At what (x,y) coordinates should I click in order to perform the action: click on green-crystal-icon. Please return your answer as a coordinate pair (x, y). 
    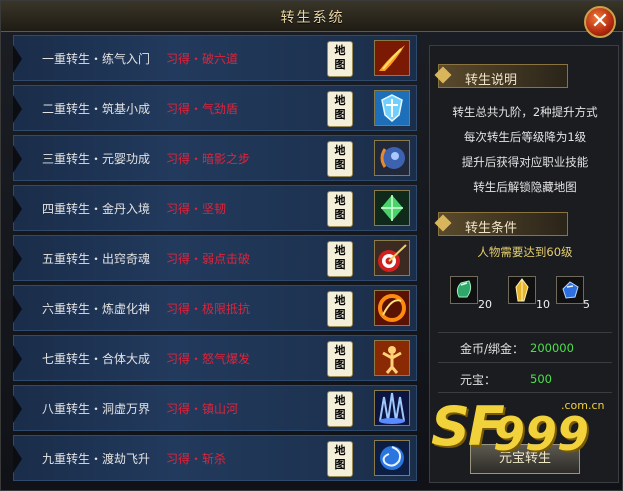
    Looking at the image, I should click on (392, 208).